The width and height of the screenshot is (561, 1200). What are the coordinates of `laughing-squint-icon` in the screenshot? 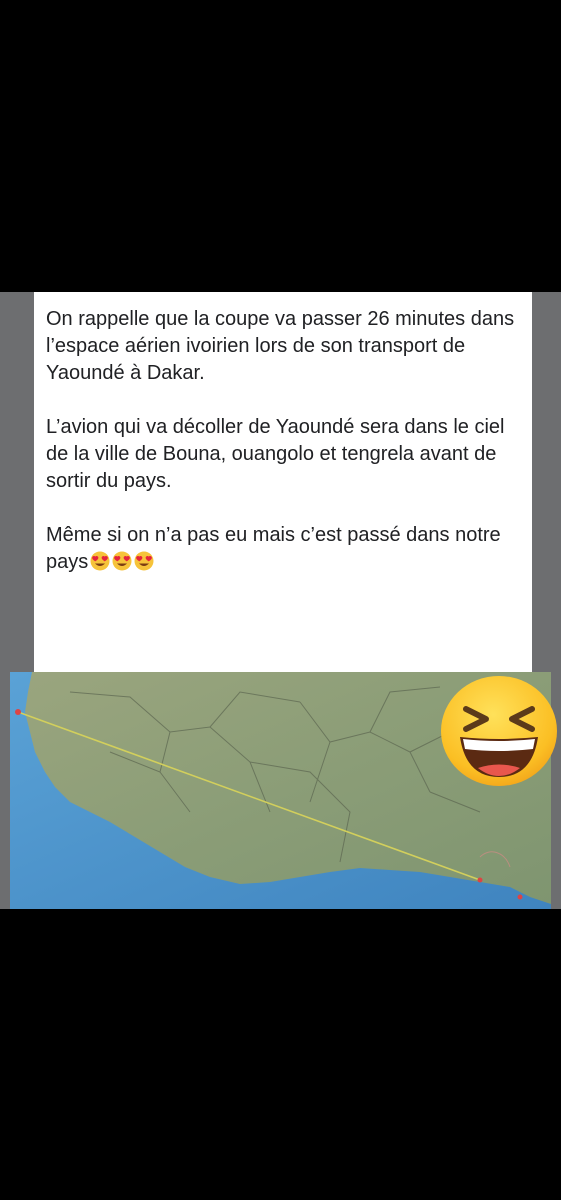 It's located at (499, 731).